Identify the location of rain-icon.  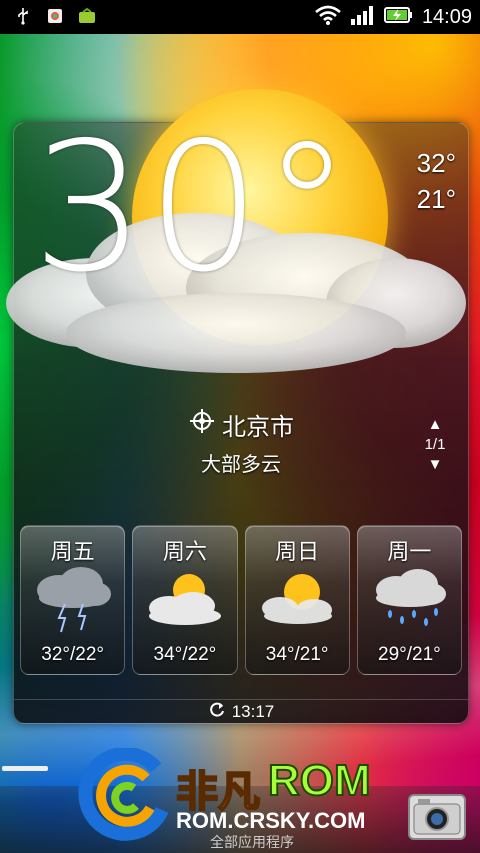
(410, 597).